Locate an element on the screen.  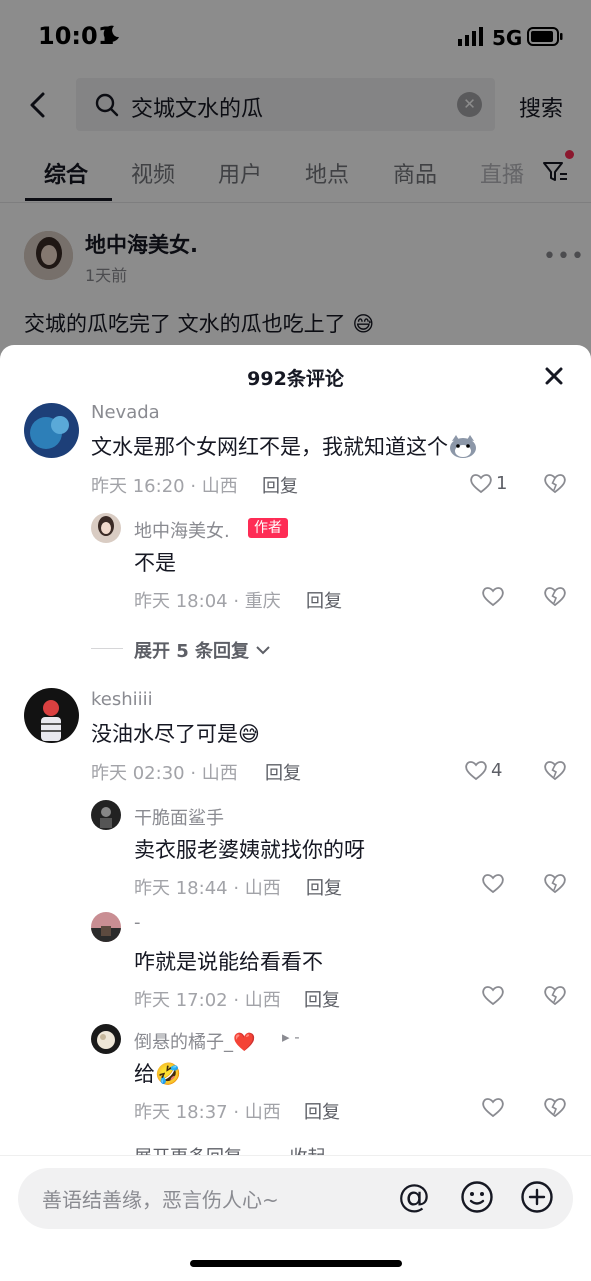
close-icon is located at coordinates (554, 376).